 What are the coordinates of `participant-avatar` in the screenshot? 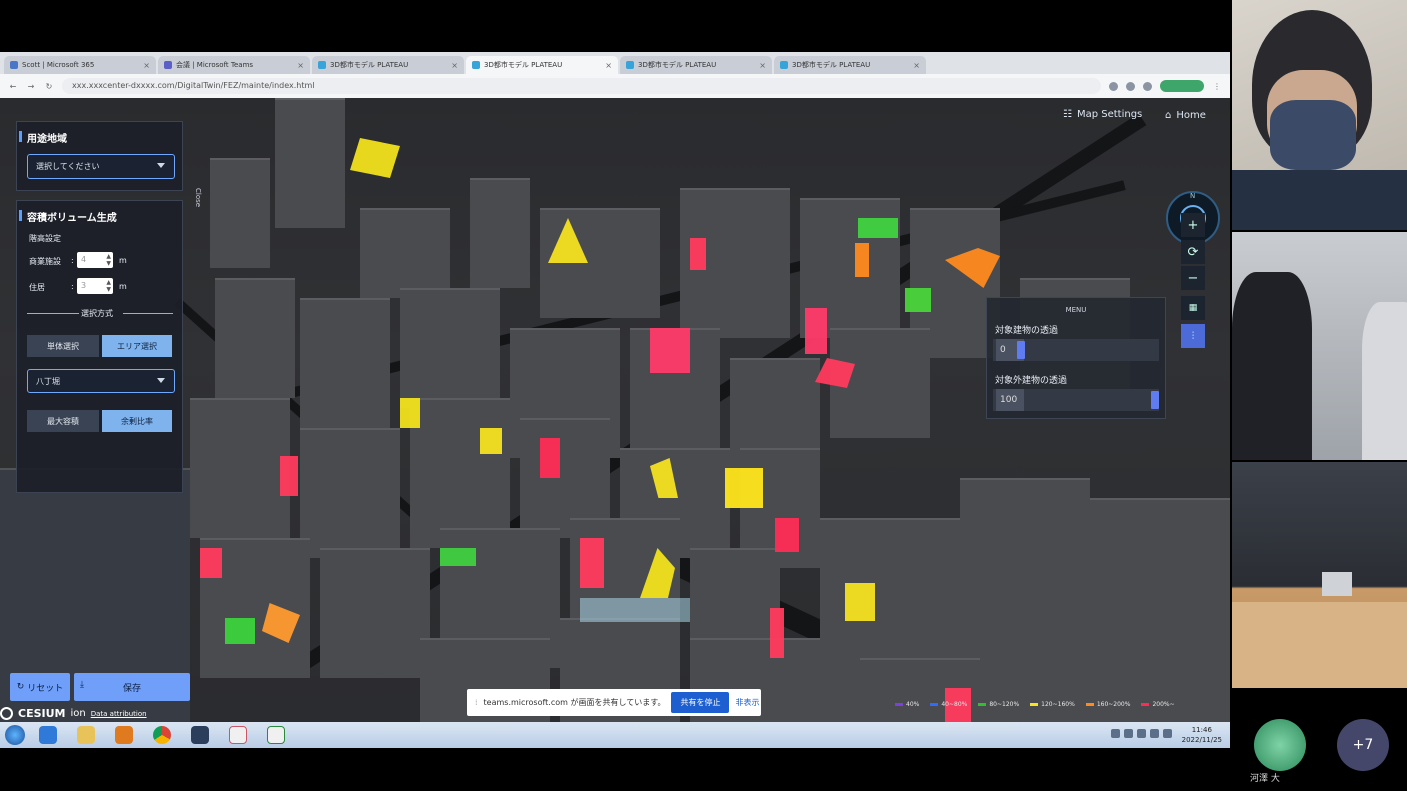 It's located at (1280, 745).